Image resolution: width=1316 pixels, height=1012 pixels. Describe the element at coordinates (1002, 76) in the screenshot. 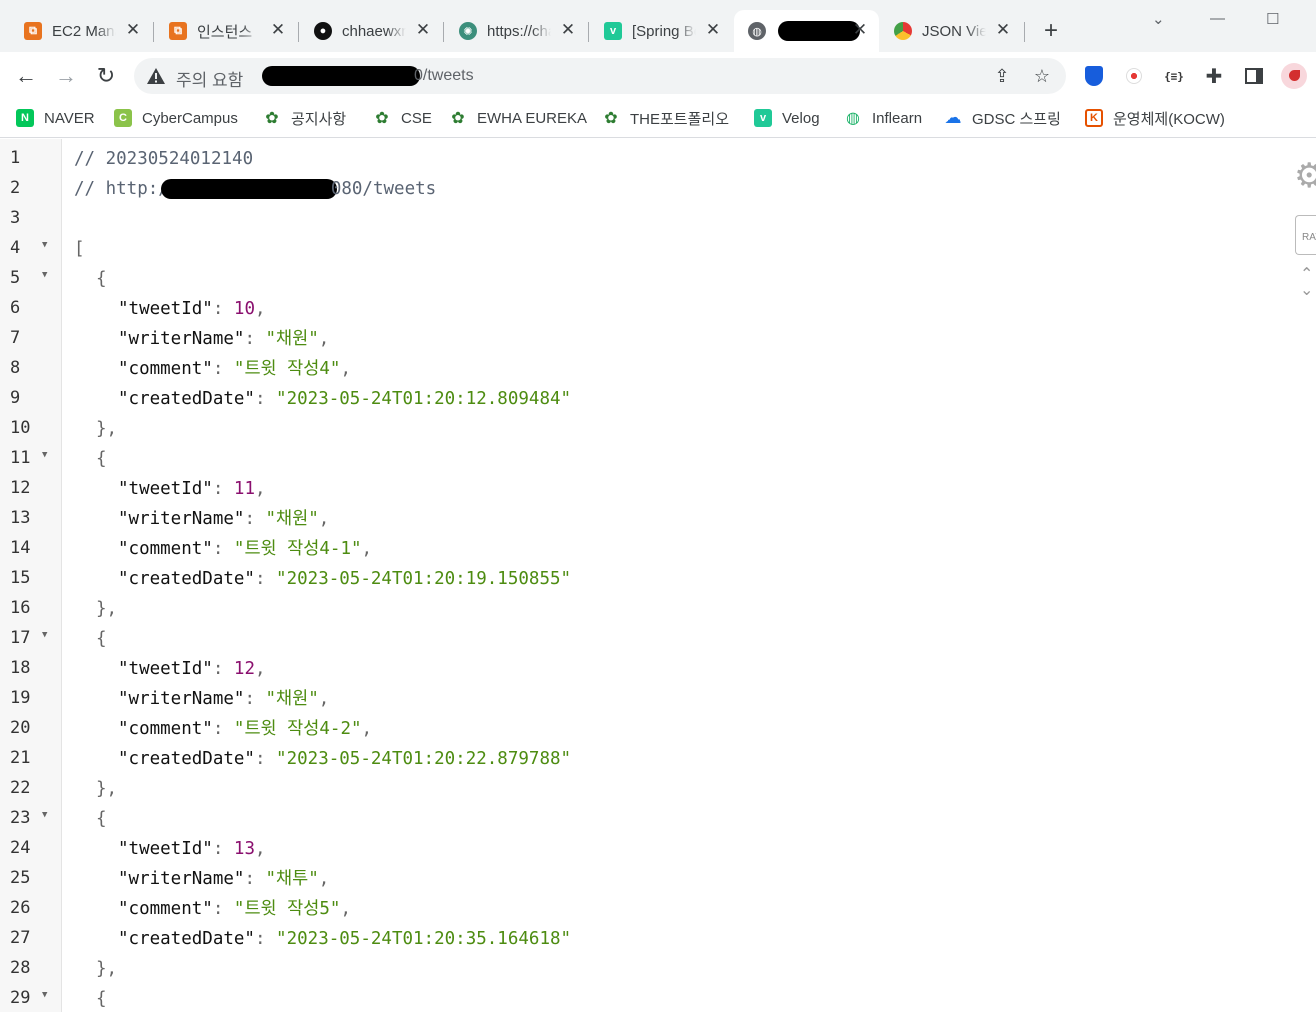

I see `share-icon: ⇪` at that location.